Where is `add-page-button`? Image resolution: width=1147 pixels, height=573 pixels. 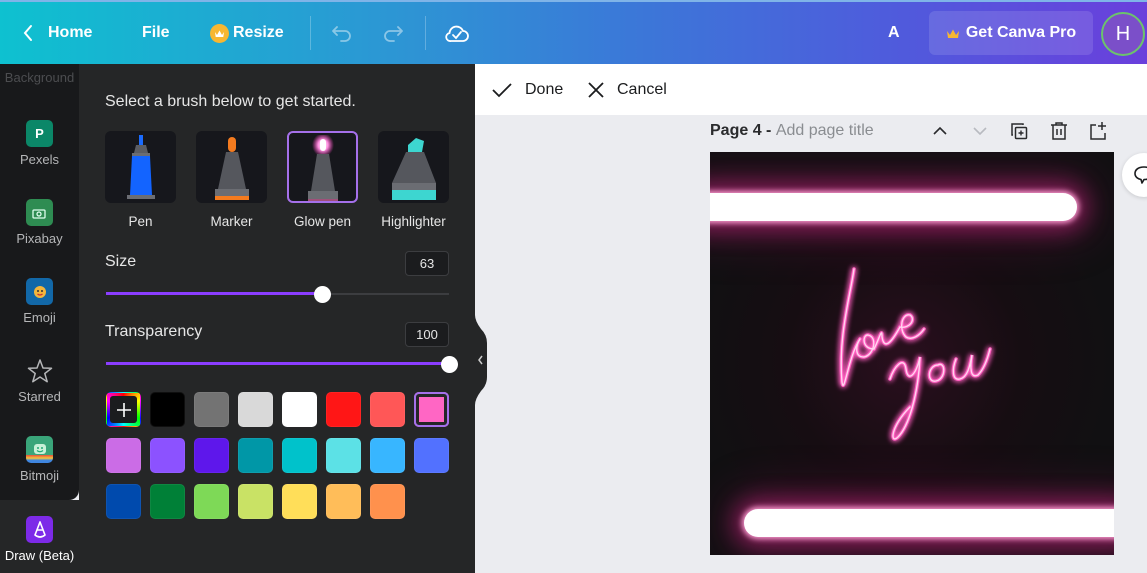
add-page-button is located at coordinates (1098, 131).